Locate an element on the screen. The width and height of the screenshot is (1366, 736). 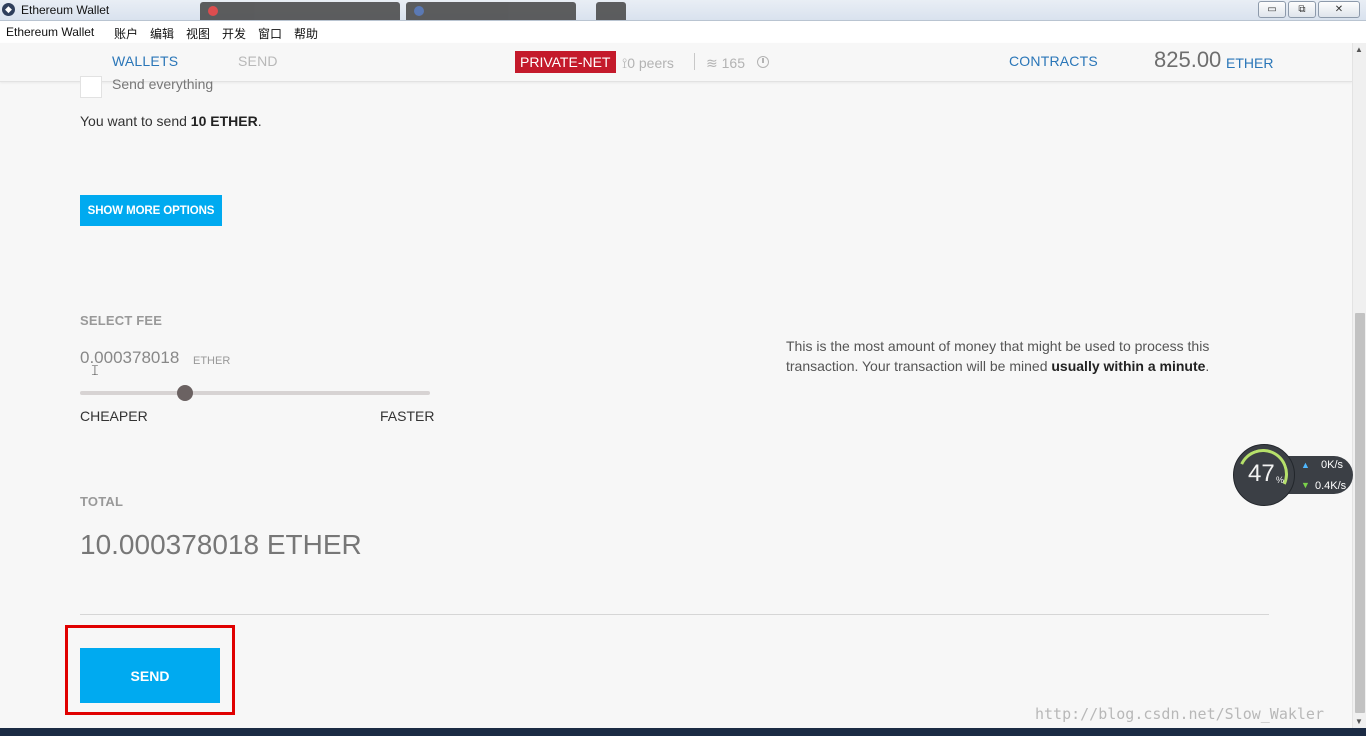
nav-wallets: WALLETS is located at coordinates (145, 61).